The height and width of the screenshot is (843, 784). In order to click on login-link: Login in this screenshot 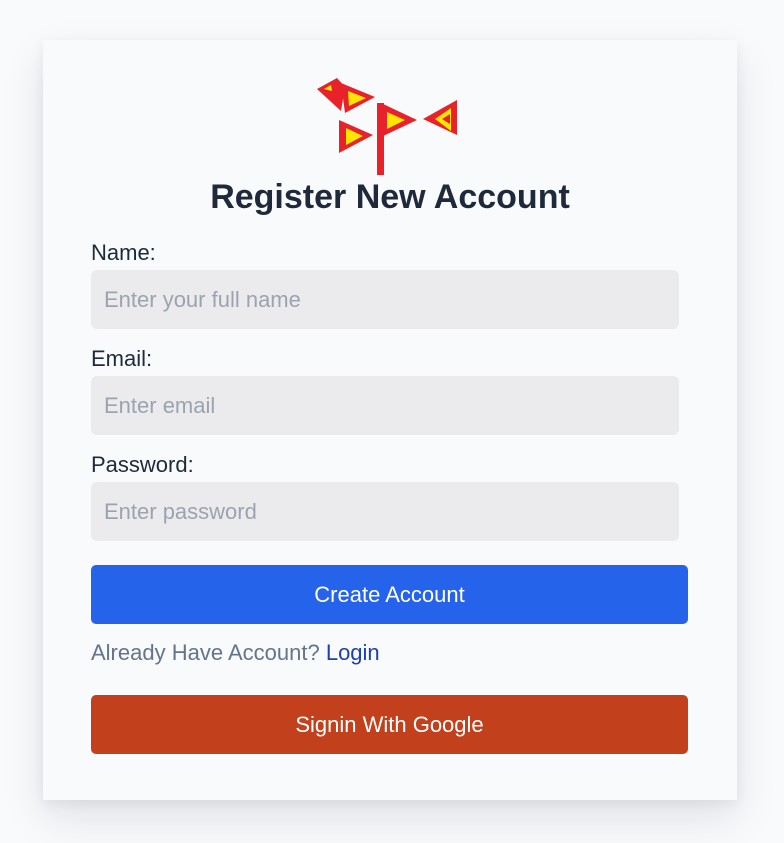, I will do `click(353, 652)`.